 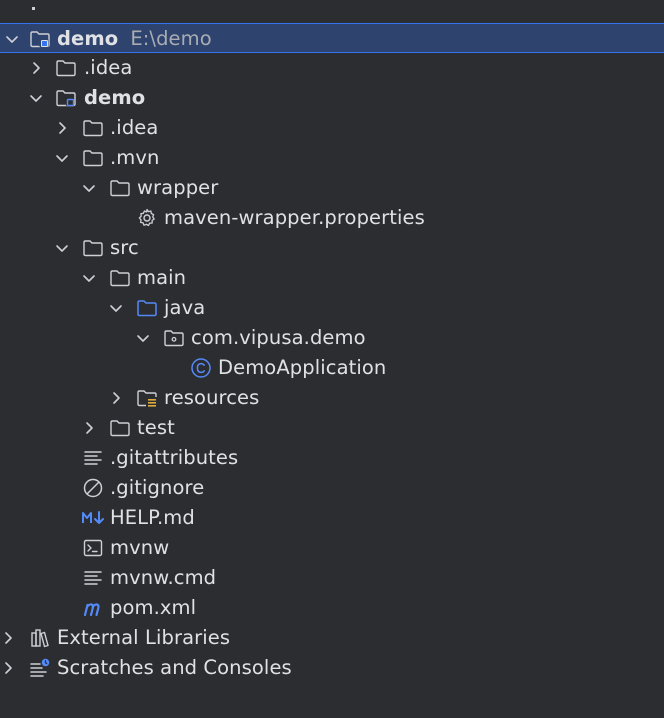 I want to click on tree-label: .gitattributes, so click(x=174, y=457).